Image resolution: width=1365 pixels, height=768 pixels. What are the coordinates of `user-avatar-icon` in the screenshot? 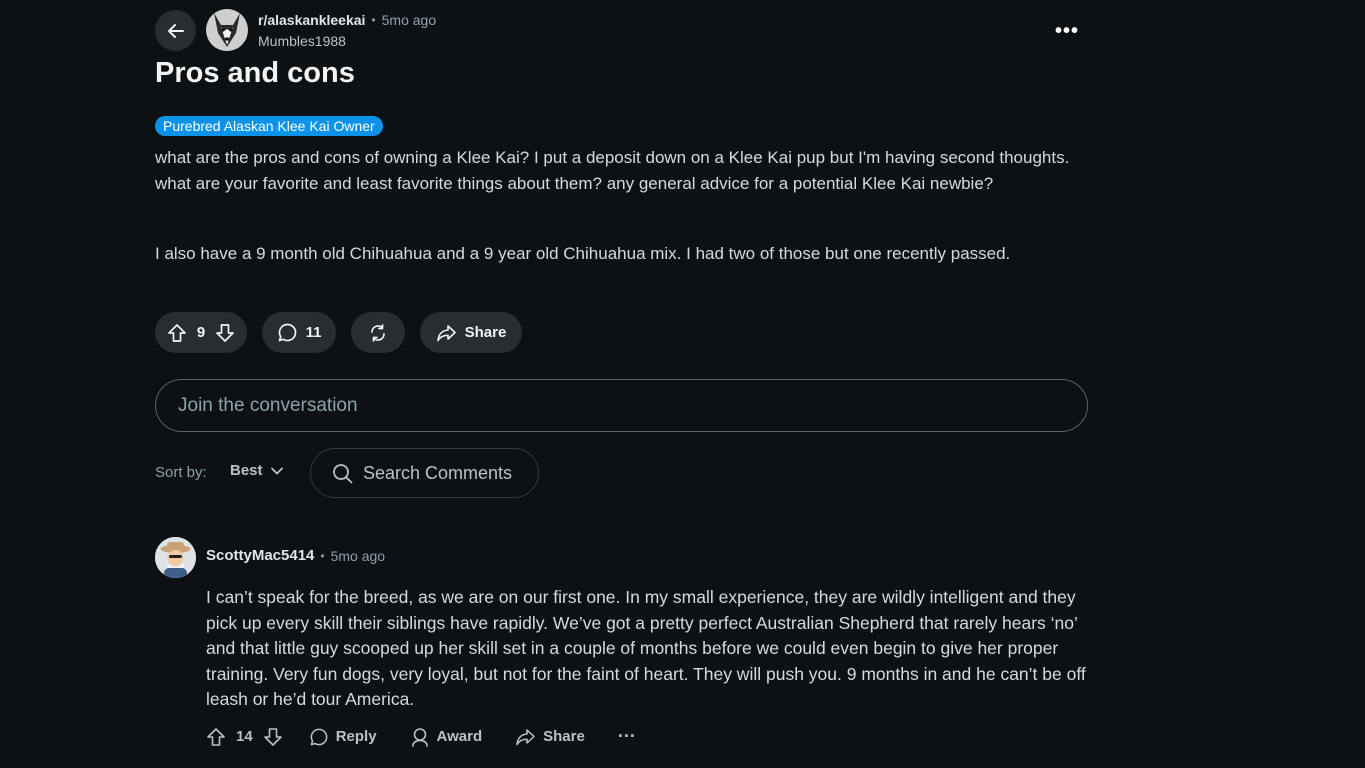 It's located at (175, 557).